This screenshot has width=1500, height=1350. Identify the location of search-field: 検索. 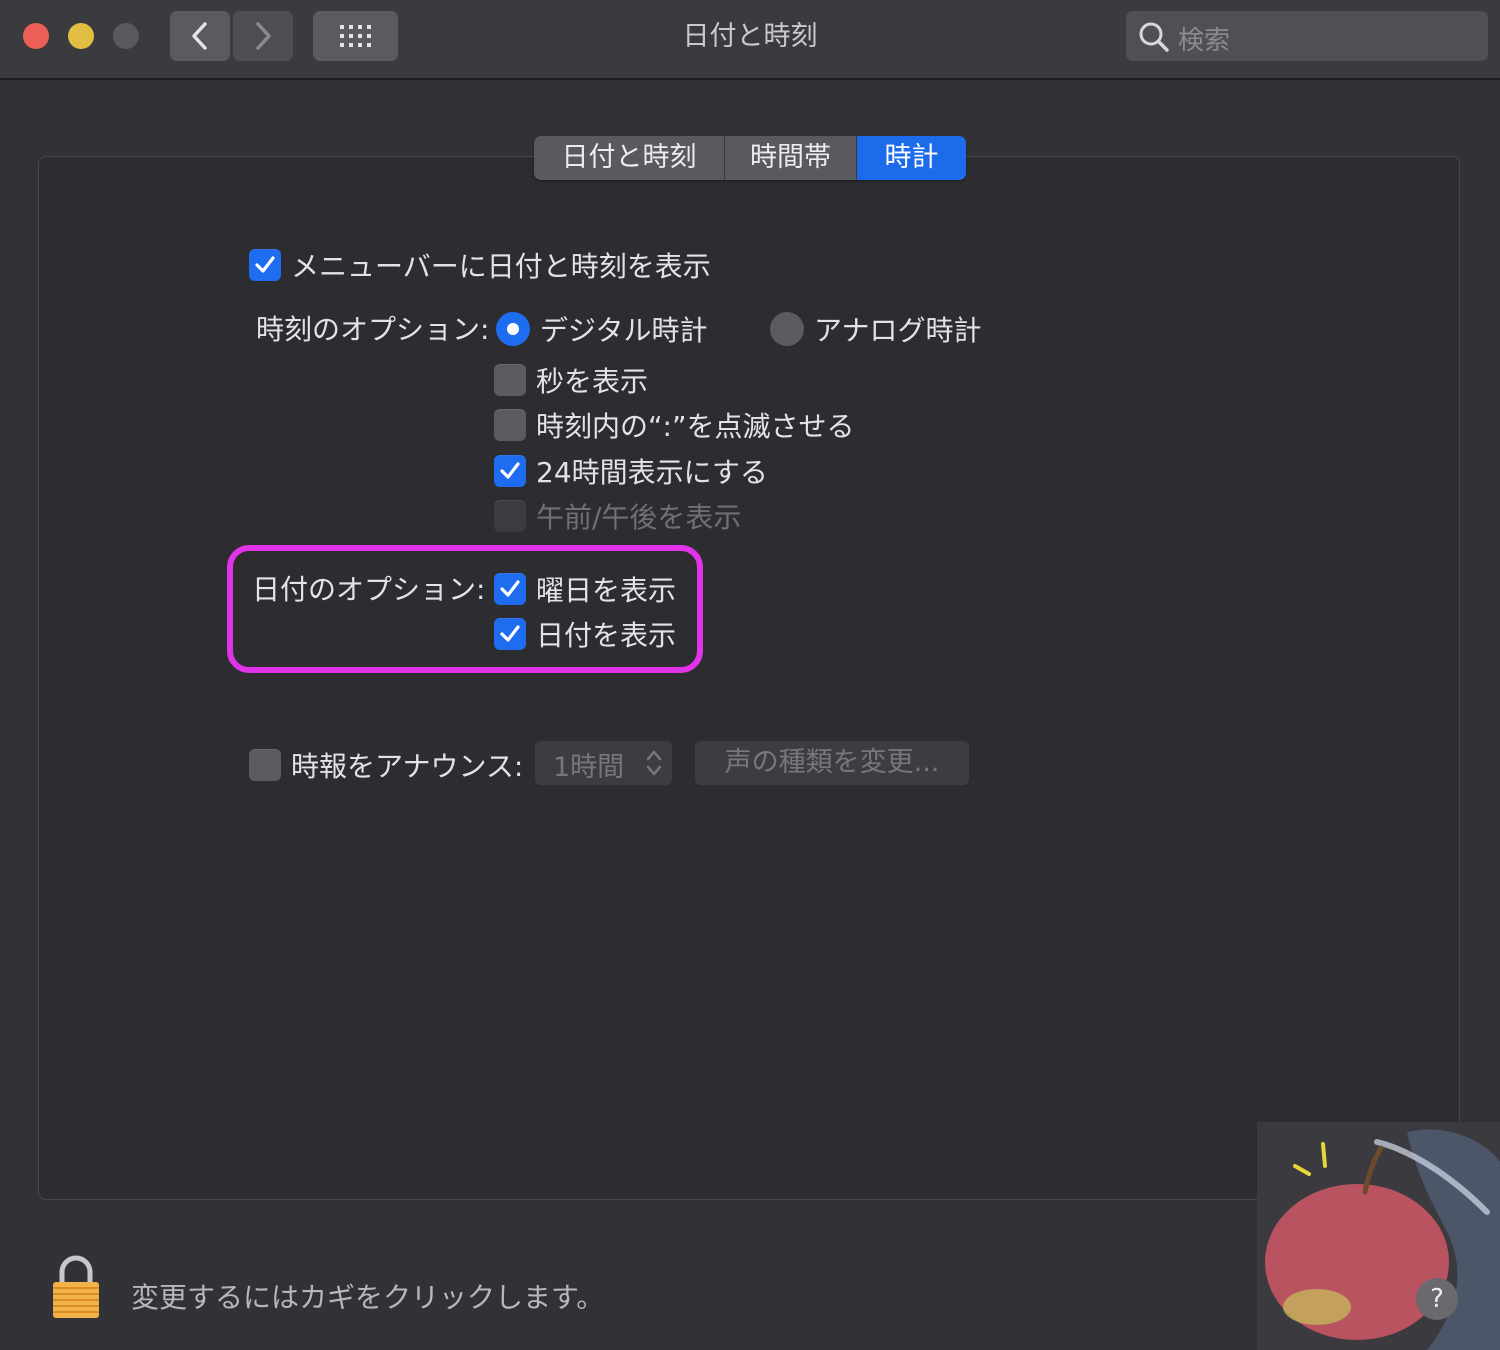
(1307, 36).